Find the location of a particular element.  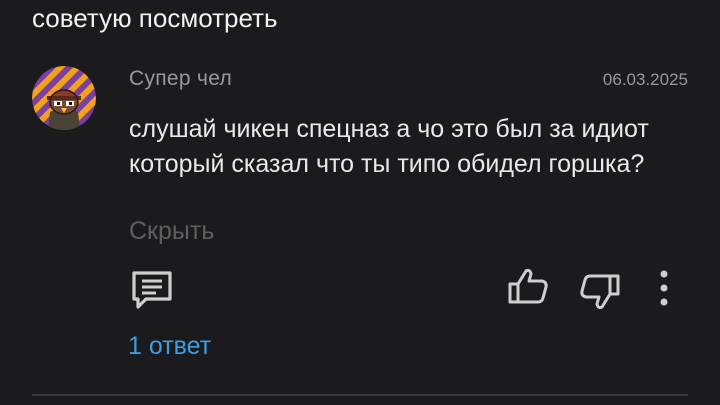

avatar-image is located at coordinates (64, 98).